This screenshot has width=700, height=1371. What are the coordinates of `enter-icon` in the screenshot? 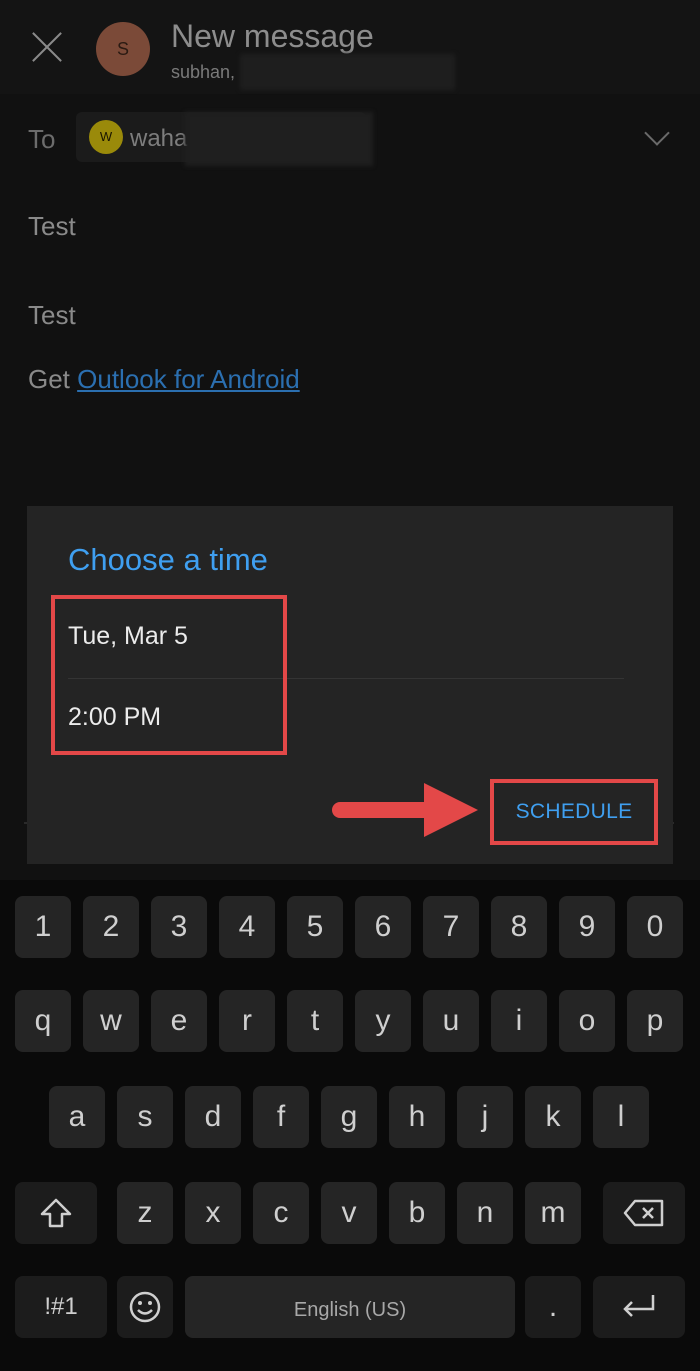 It's located at (639, 1306).